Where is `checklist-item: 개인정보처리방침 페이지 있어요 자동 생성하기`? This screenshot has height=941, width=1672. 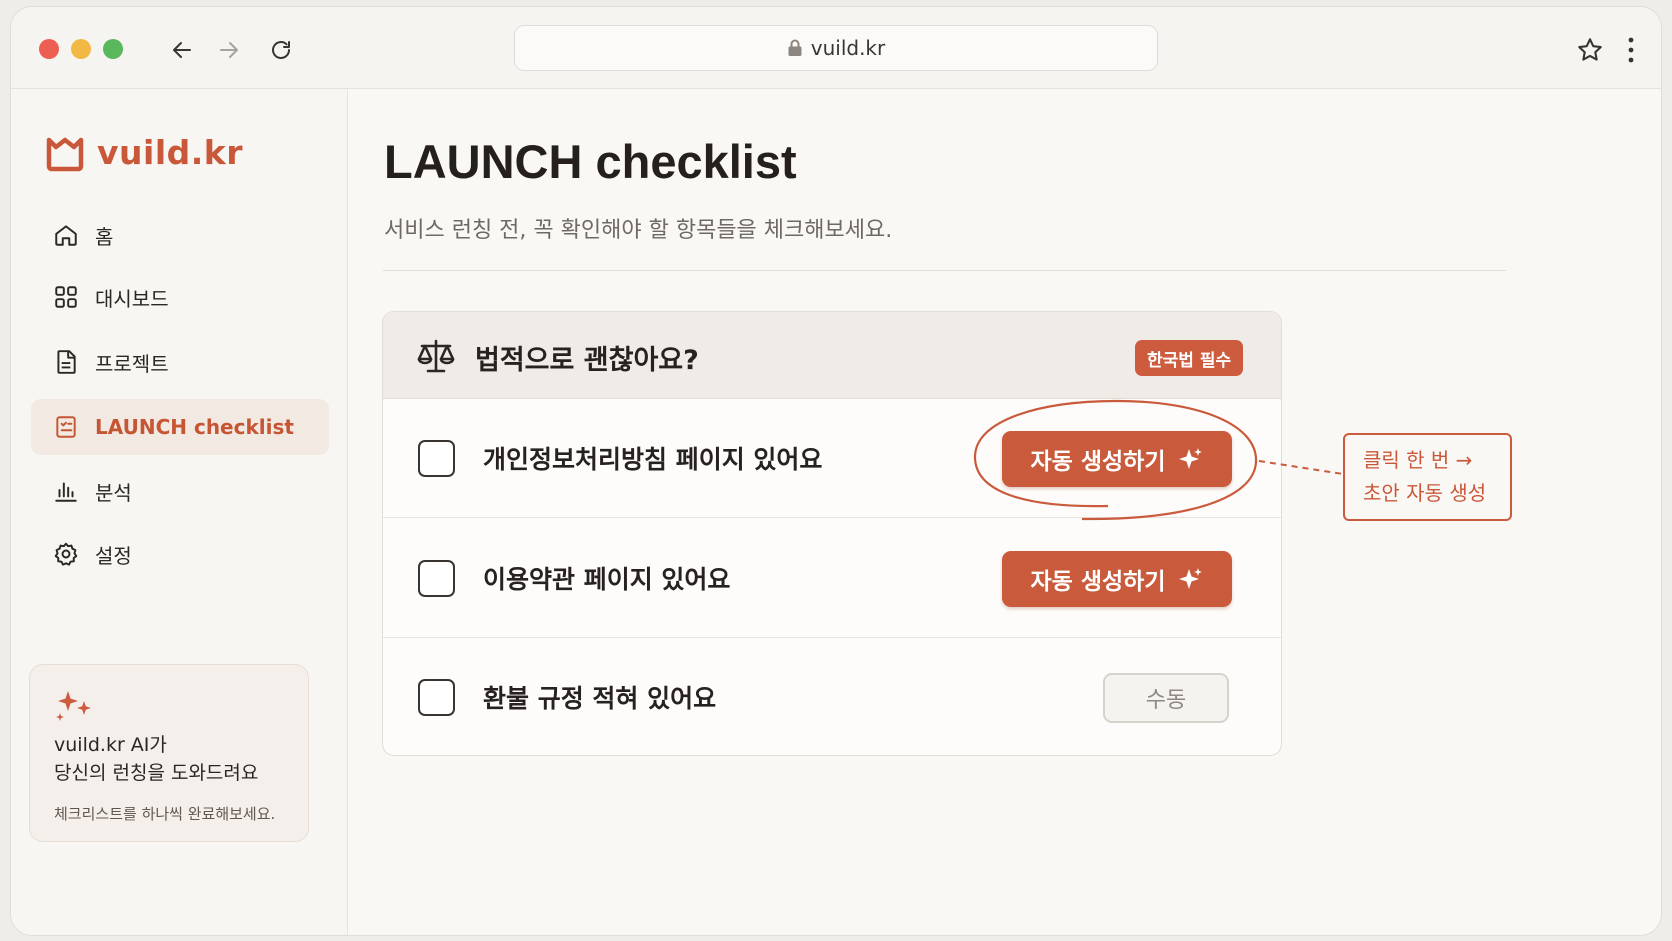
checklist-item: 개인정보처리방침 페이지 있어요 자동 생성하기 is located at coordinates (832, 458).